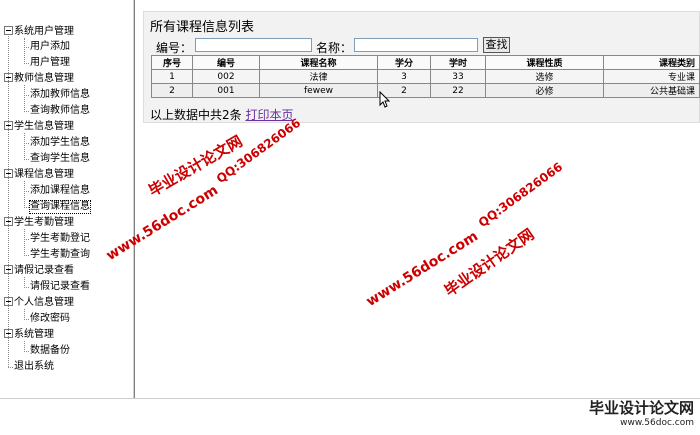 The width and height of the screenshot is (700, 435). Describe the element at coordinates (60, 255) in the screenshot. I see `tree-item-attendance-query: 学生考勤查询` at that location.